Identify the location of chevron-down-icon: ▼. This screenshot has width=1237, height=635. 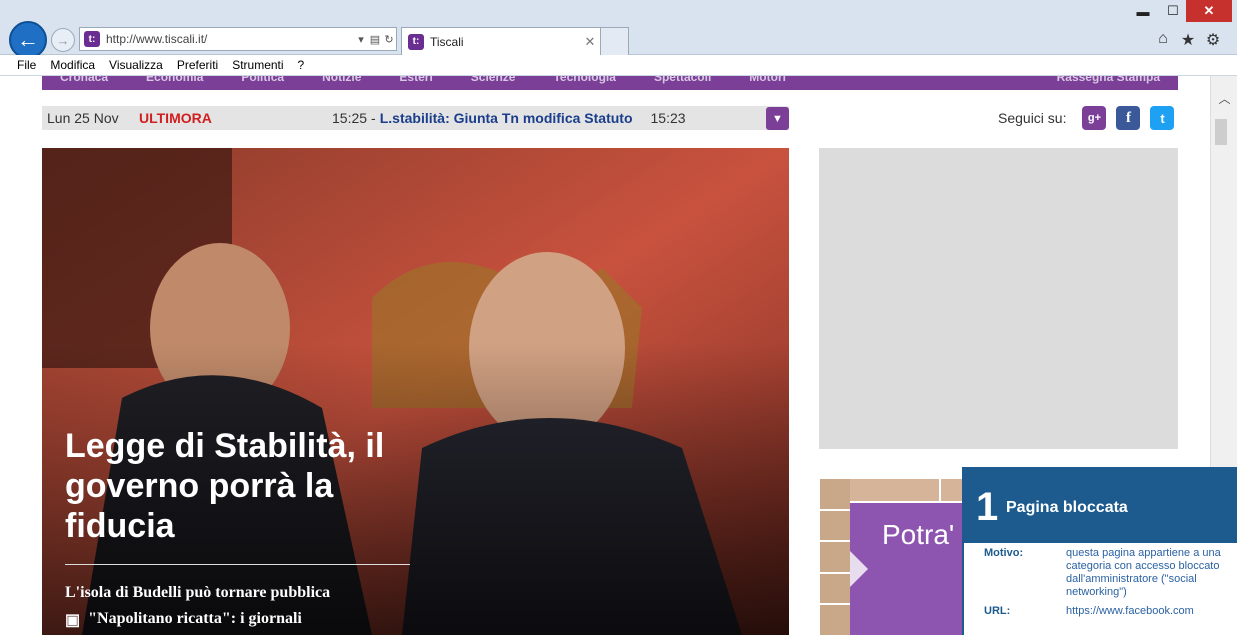
(777, 118).